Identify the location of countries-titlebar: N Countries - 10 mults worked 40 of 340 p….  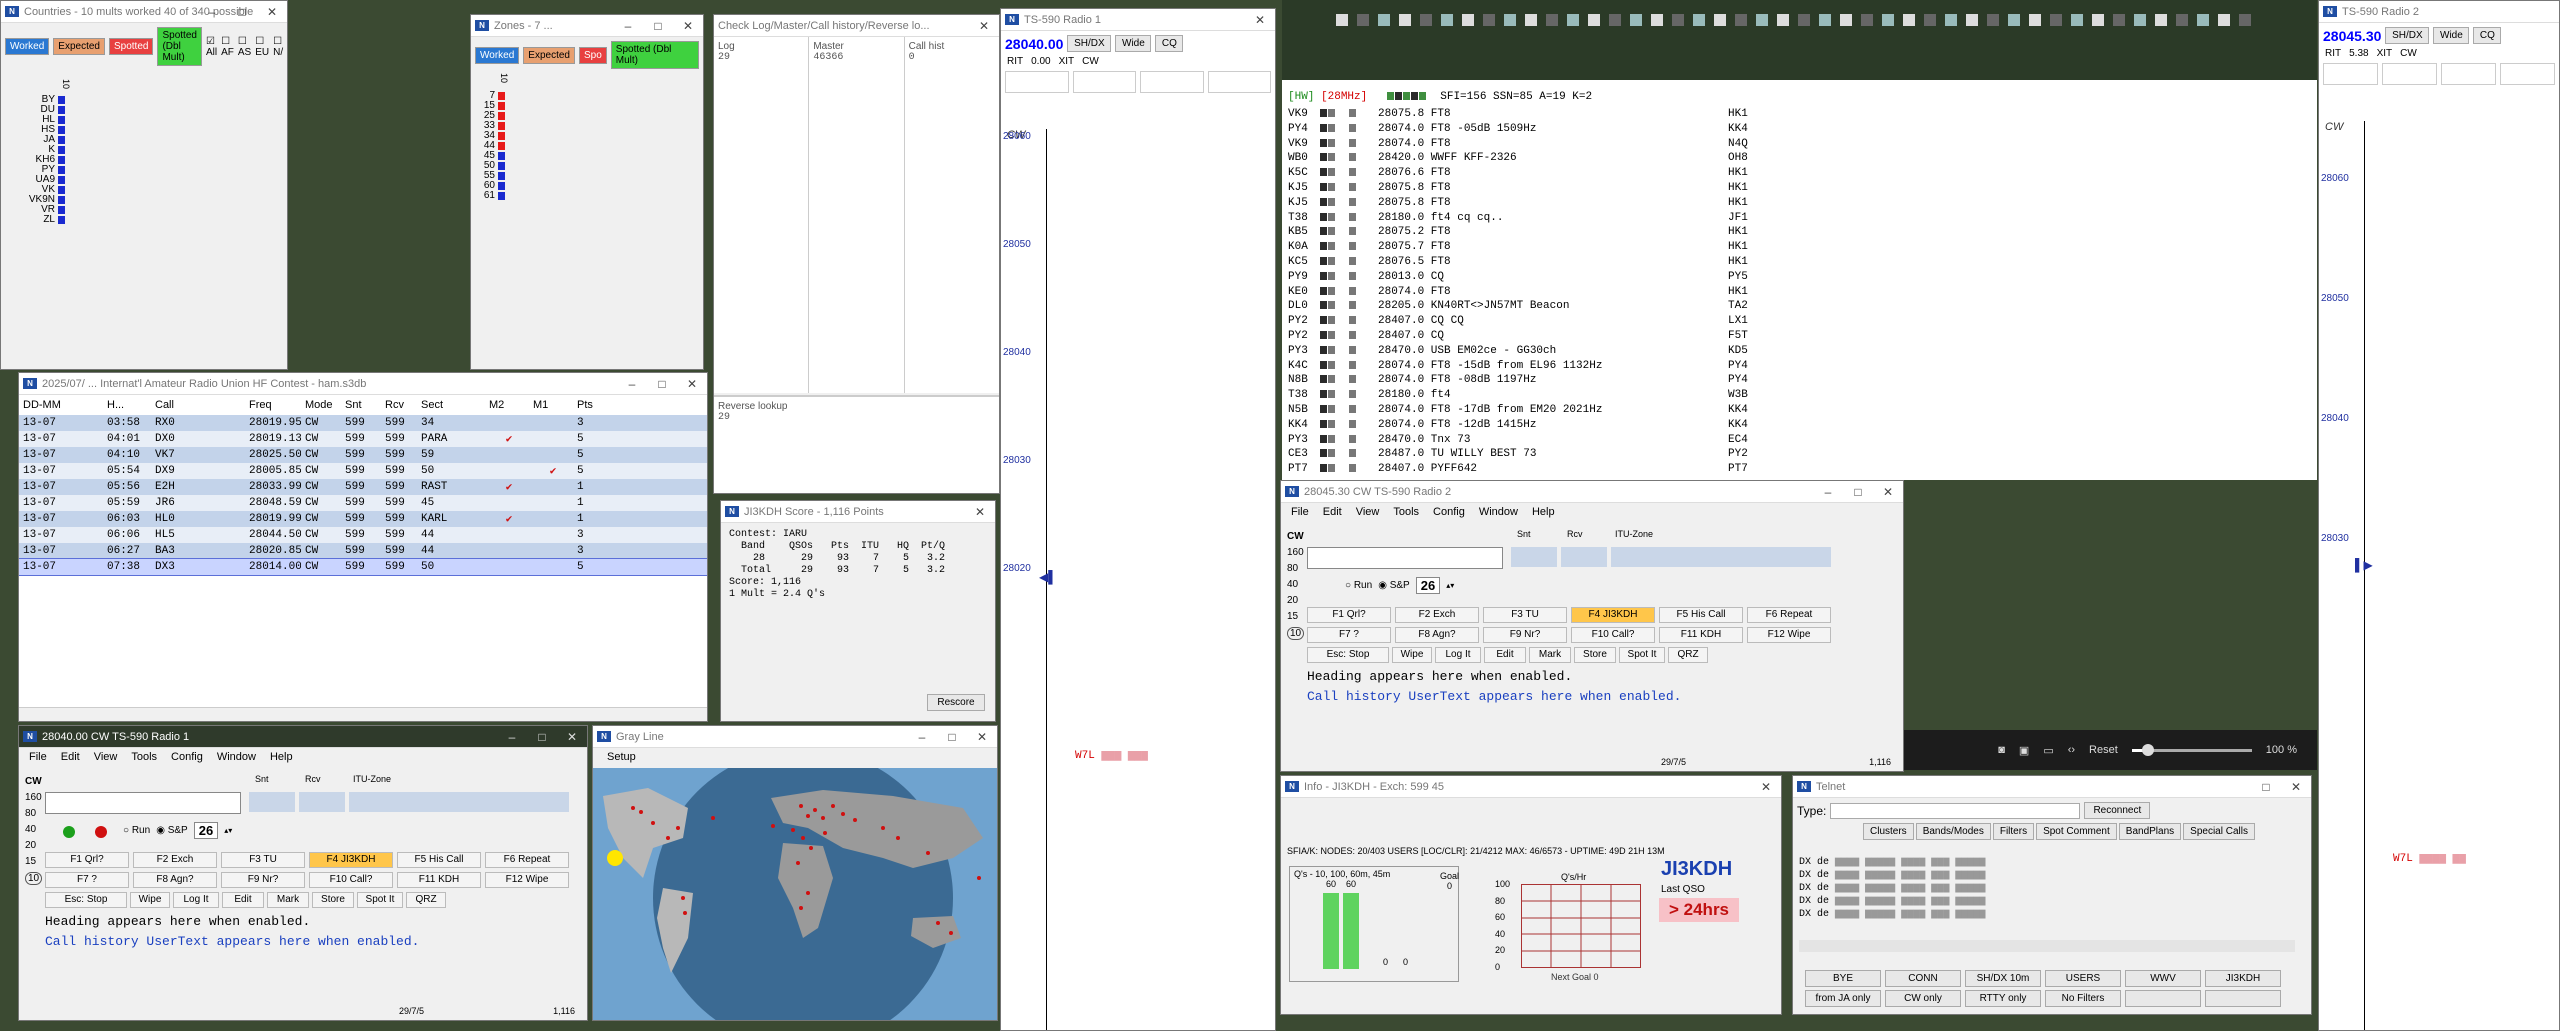
(144, 12).